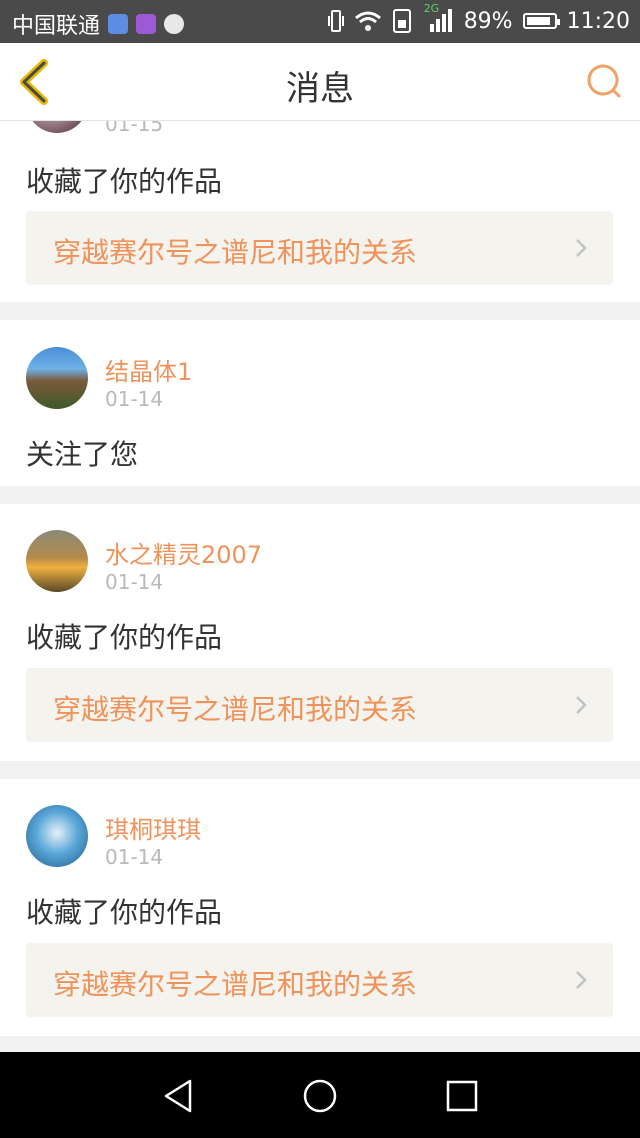  Describe the element at coordinates (541, 21) in the screenshot. I see `battery-icon` at that location.